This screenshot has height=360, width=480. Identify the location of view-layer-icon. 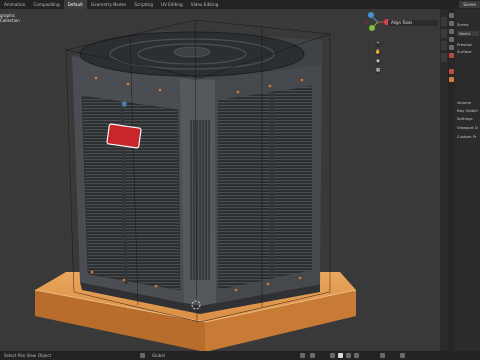
(451, 39).